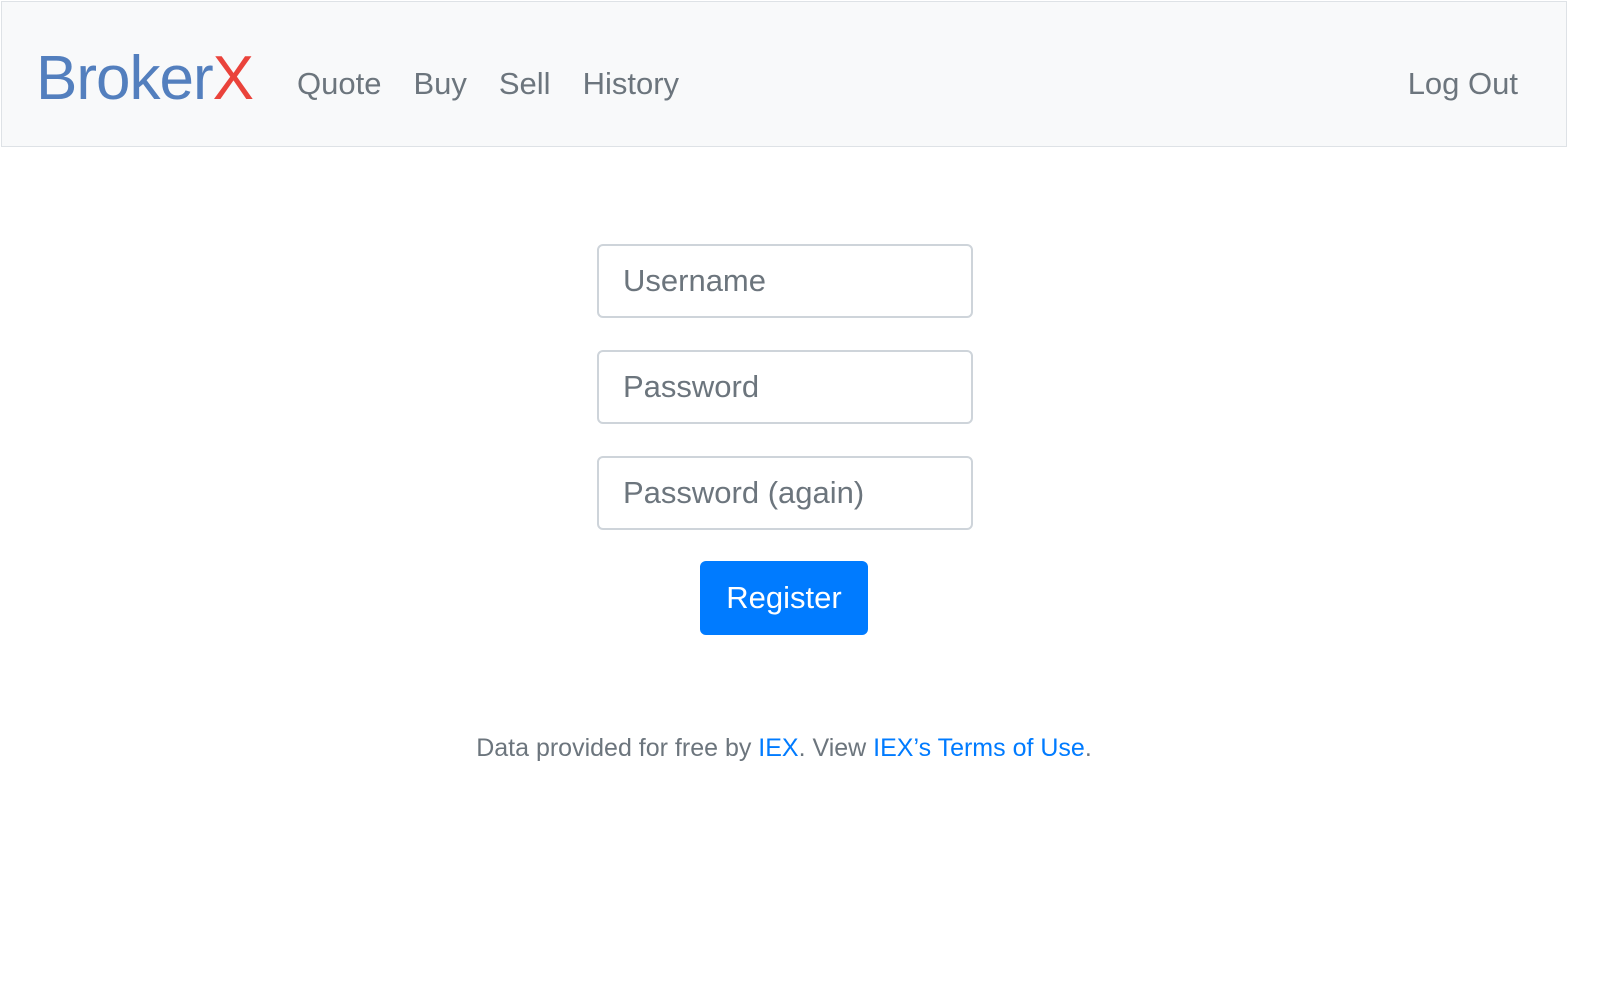 This screenshot has height=1006, width=1600. What do you see at coordinates (617, 748) in the screenshot?
I see `footer-text-1: Data provided for free by` at bounding box center [617, 748].